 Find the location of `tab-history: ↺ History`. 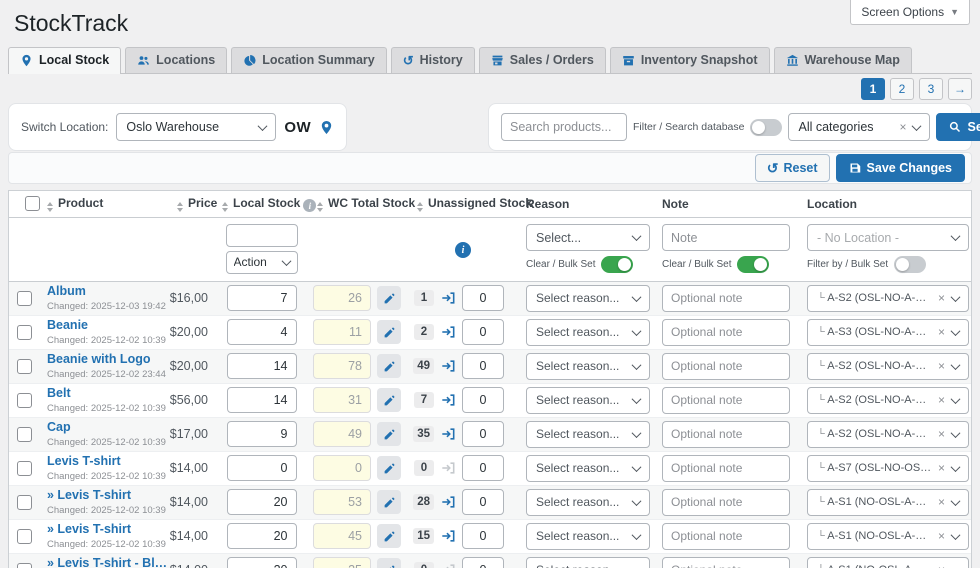

tab-history: ↺ History is located at coordinates (432, 60).